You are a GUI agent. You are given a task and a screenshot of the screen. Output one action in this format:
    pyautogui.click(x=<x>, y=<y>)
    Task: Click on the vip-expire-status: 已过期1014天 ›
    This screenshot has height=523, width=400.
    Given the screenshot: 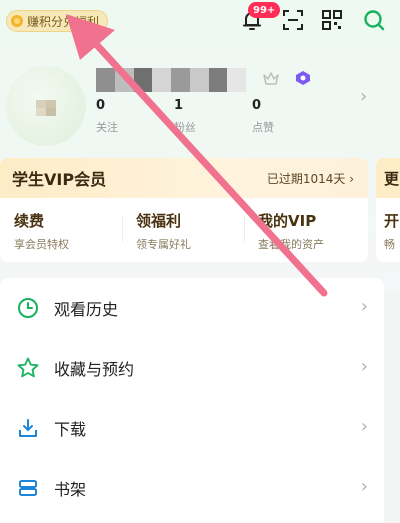 What is the action you would take?
    pyautogui.click(x=310, y=178)
    